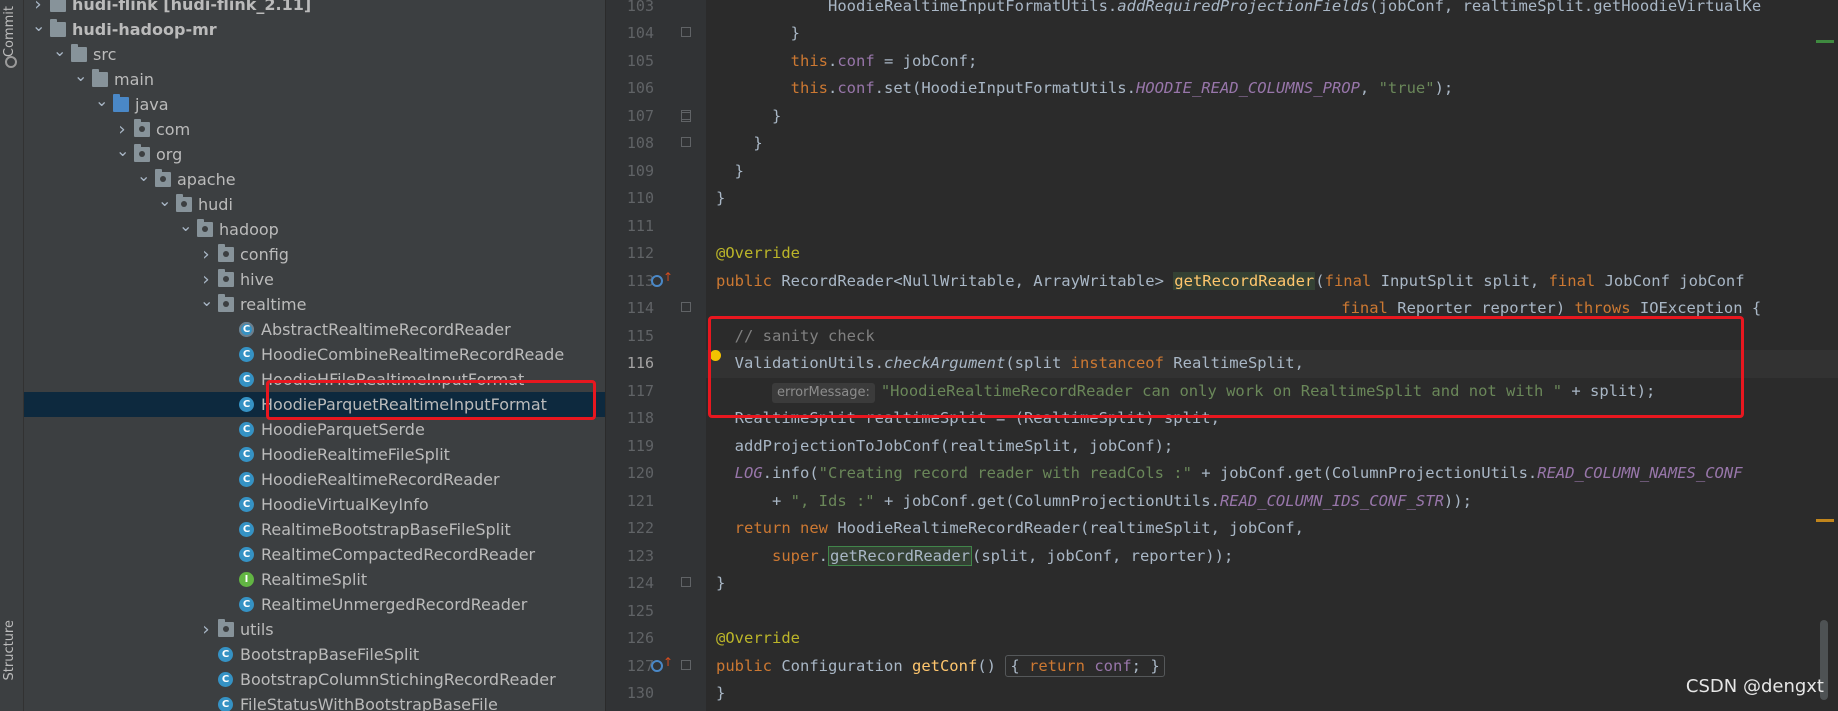  I want to click on tree-item-folder: ⌄ java, so click(314, 104).